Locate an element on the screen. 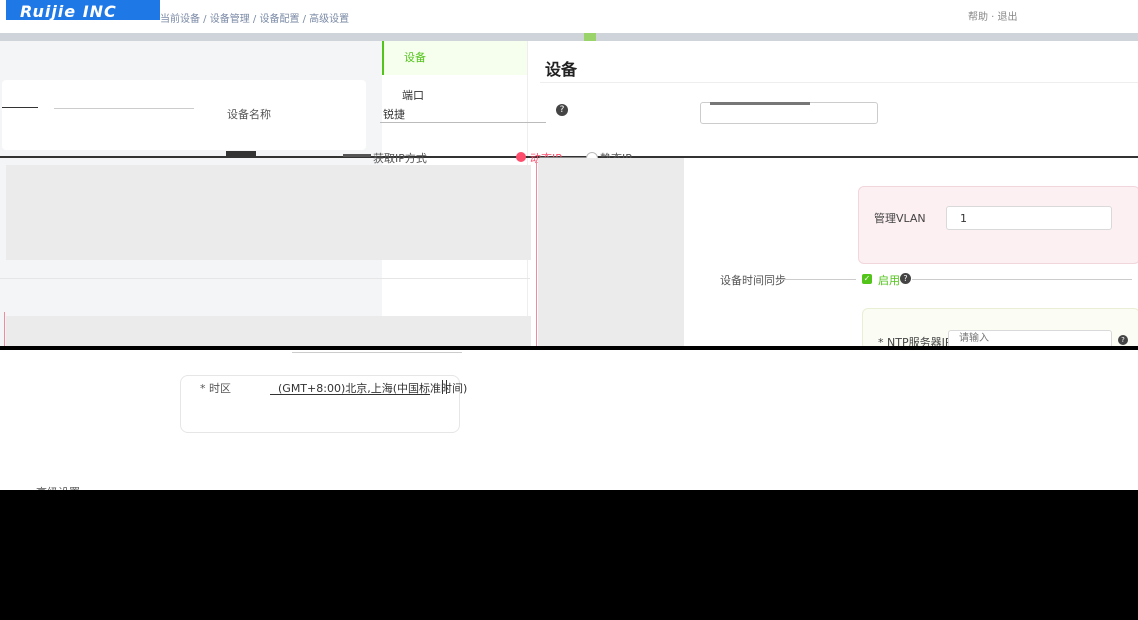 The width and height of the screenshot is (1138, 620). device-extra-input is located at coordinates (789, 113).